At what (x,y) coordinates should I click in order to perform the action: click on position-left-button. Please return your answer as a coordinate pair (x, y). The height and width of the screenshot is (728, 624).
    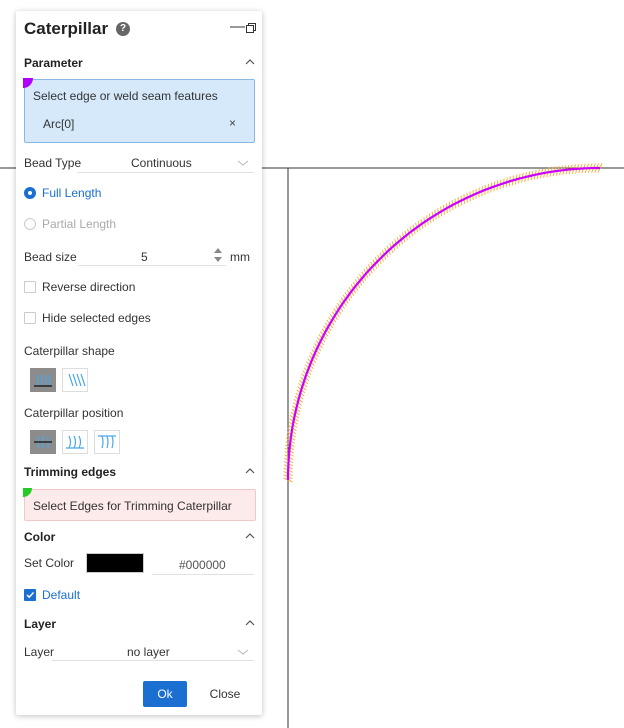
    Looking at the image, I should click on (75, 442).